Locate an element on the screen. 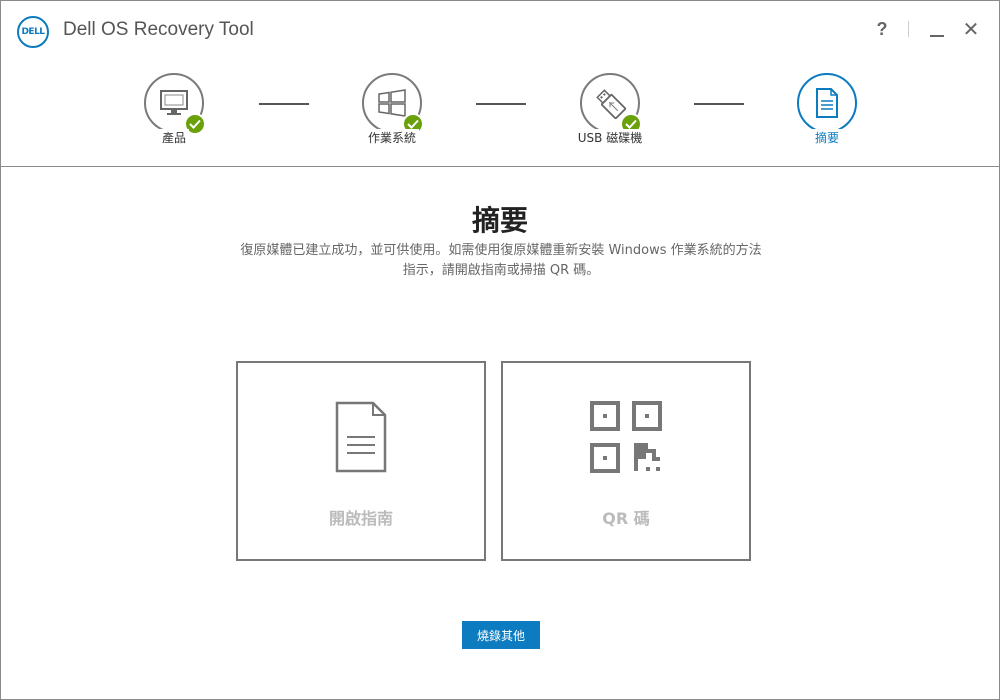 The height and width of the screenshot is (700, 1000). usb-drive-icon is located at coordinates (611, 104).